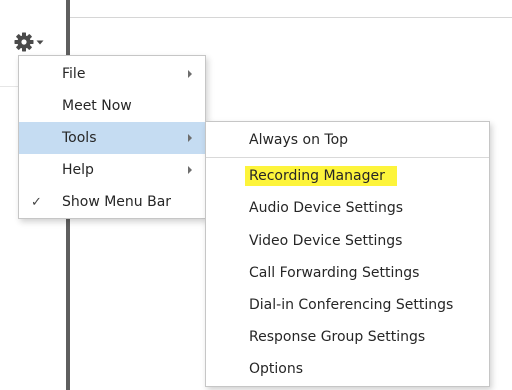 This screenshot has width=512, height=390. I want to click on menu-item-label: Meet Now, so click(97, 106).